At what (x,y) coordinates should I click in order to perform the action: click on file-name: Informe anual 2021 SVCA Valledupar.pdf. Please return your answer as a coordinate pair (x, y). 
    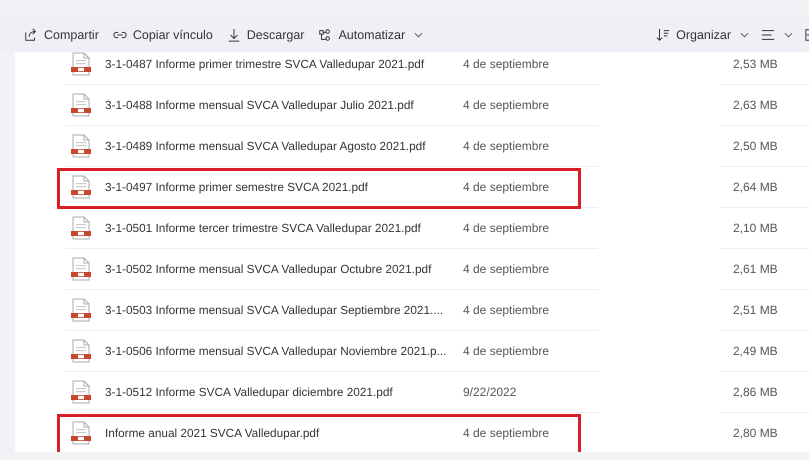
    Looking at the image, I should click on (284, 433).